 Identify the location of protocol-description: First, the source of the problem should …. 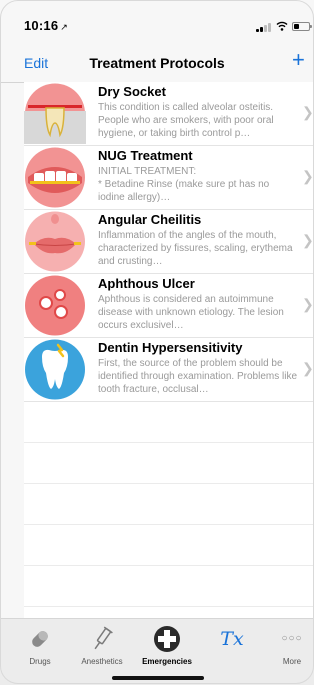
(197, 376).